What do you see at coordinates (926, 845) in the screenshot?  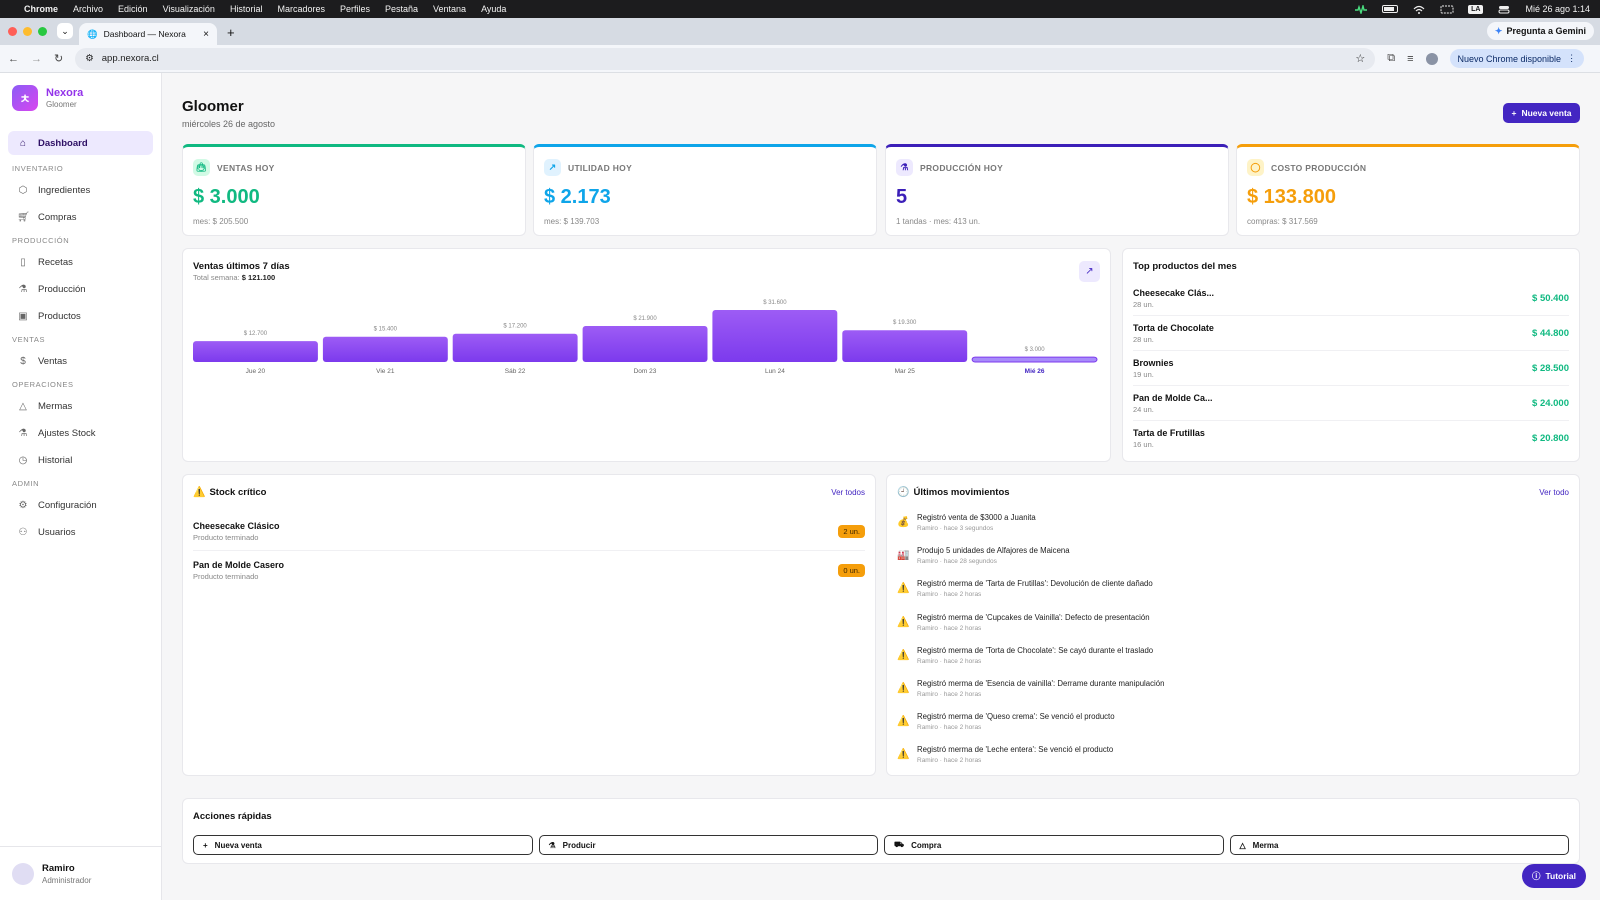 I see `quick-action-label: Compra` at bounding box center [926, 845].